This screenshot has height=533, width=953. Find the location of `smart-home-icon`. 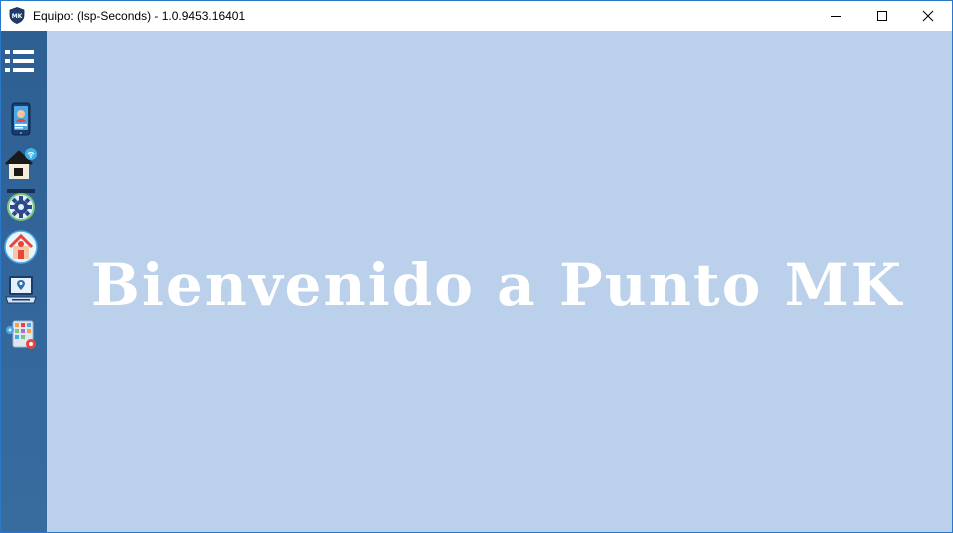

smart-home-icon is located at coordinates (21, 164).